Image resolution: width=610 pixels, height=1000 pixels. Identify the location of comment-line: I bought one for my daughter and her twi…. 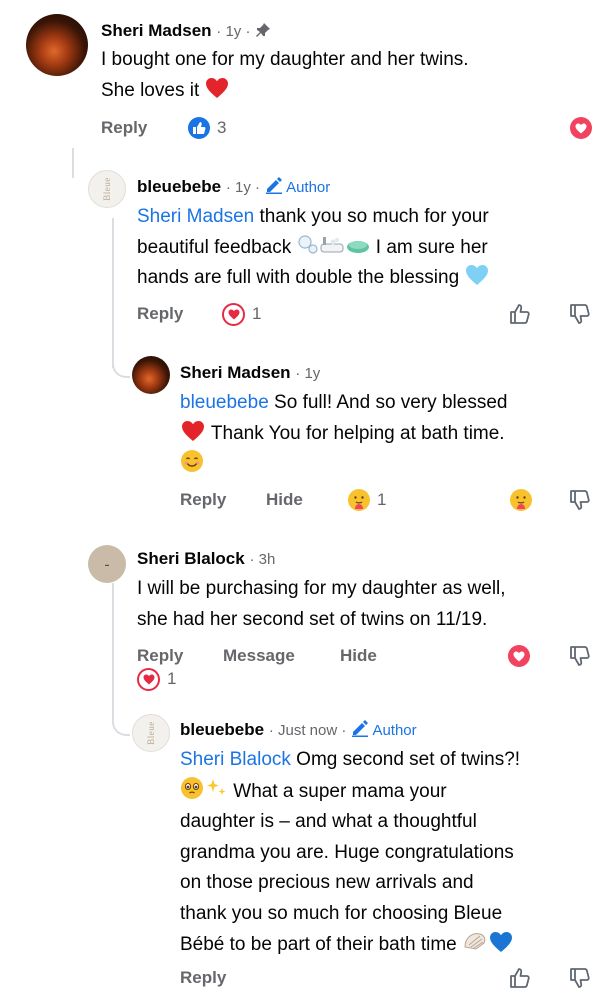
(285, 59).